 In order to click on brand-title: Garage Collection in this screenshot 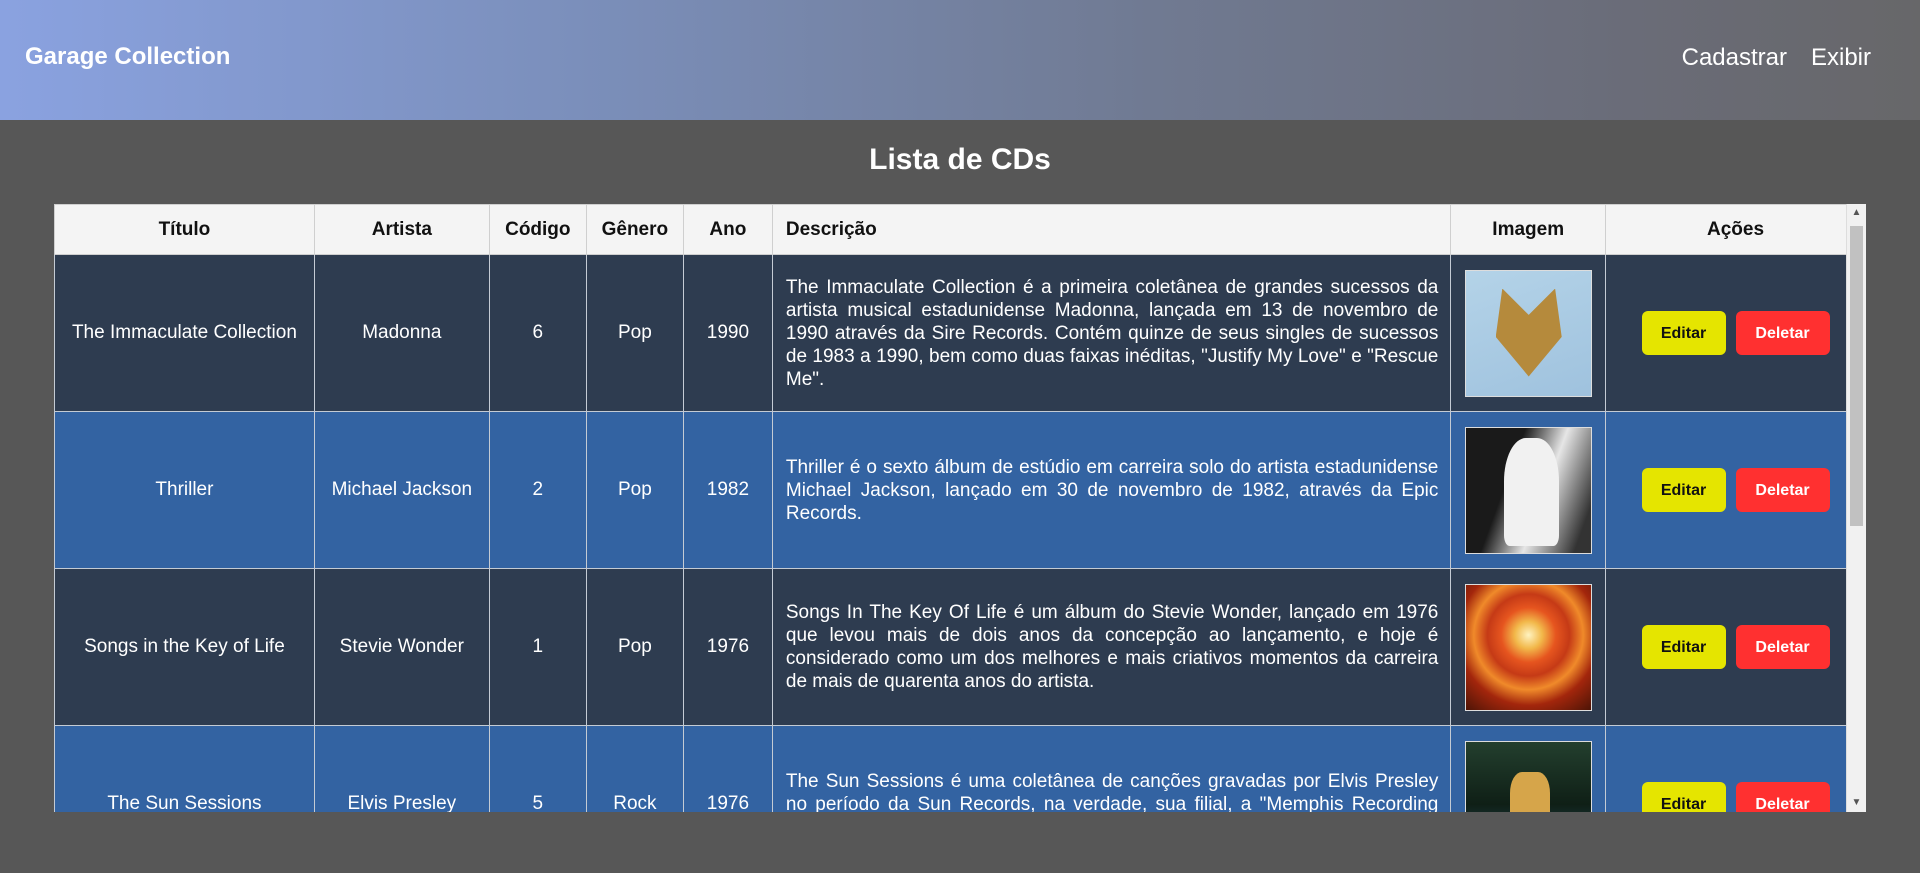, I will do `click(127, 57)`.